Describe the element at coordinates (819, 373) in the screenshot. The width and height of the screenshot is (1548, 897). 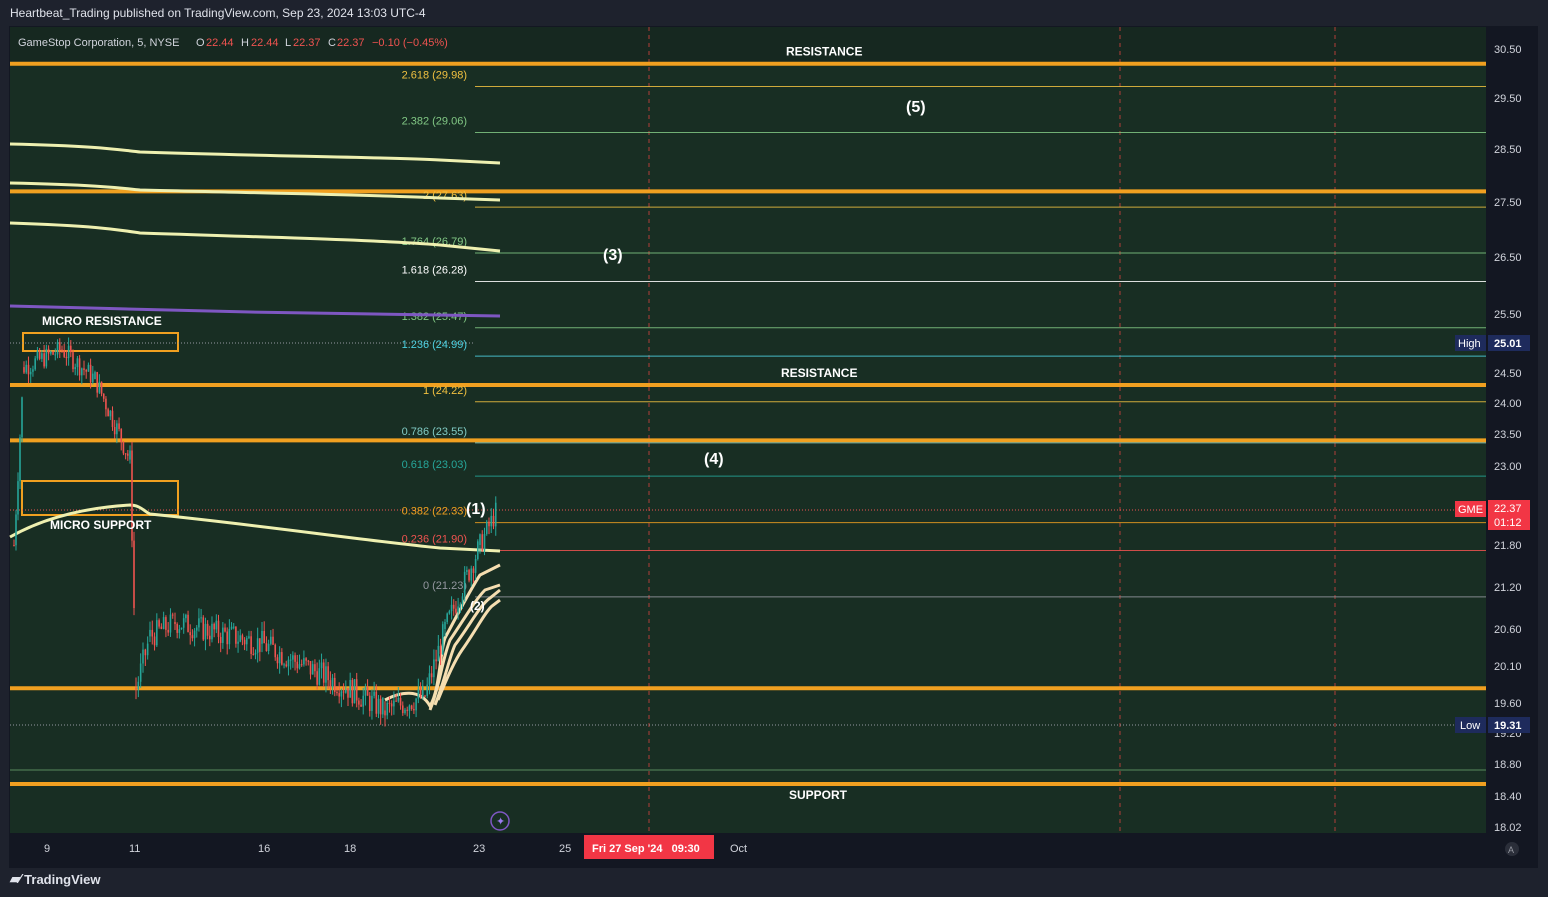
I see `level-label-2: RESISTANCE` at that location.